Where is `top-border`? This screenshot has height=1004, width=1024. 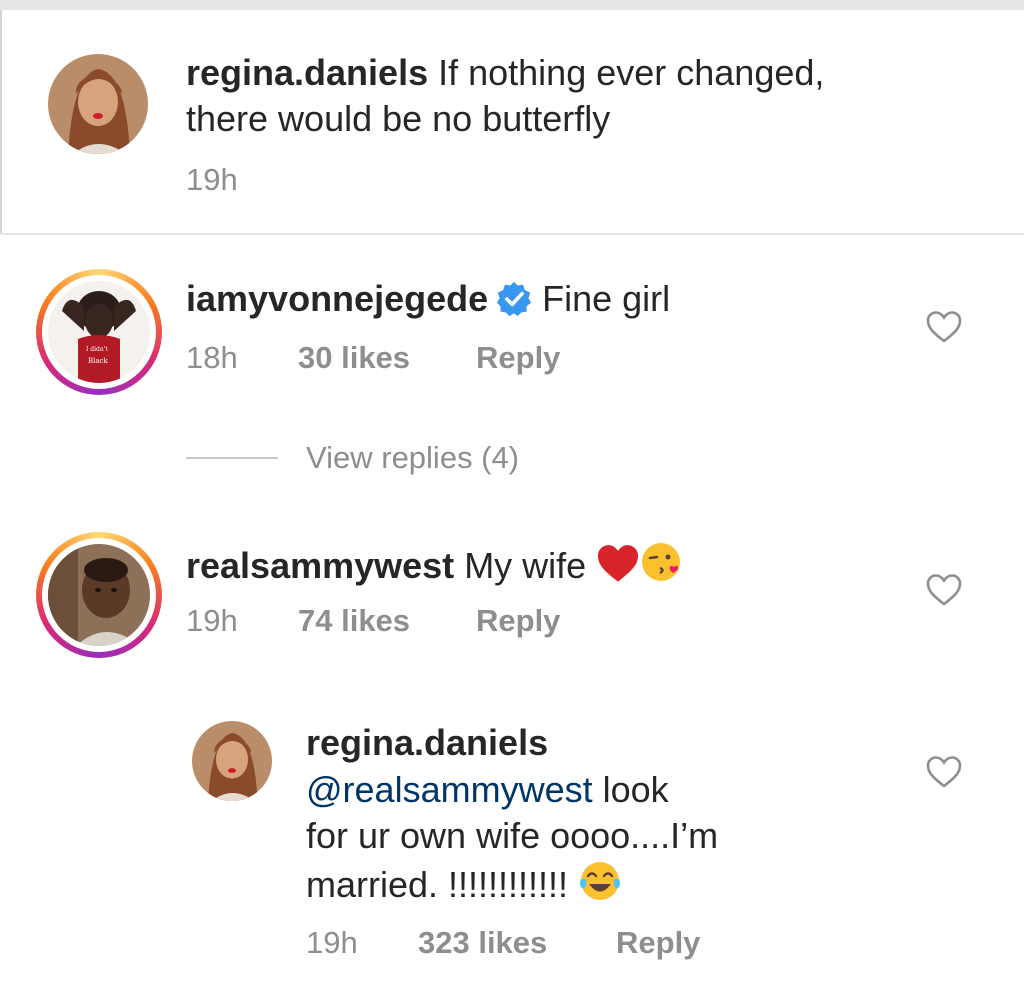
top-border is located at coordinates (512, 5).